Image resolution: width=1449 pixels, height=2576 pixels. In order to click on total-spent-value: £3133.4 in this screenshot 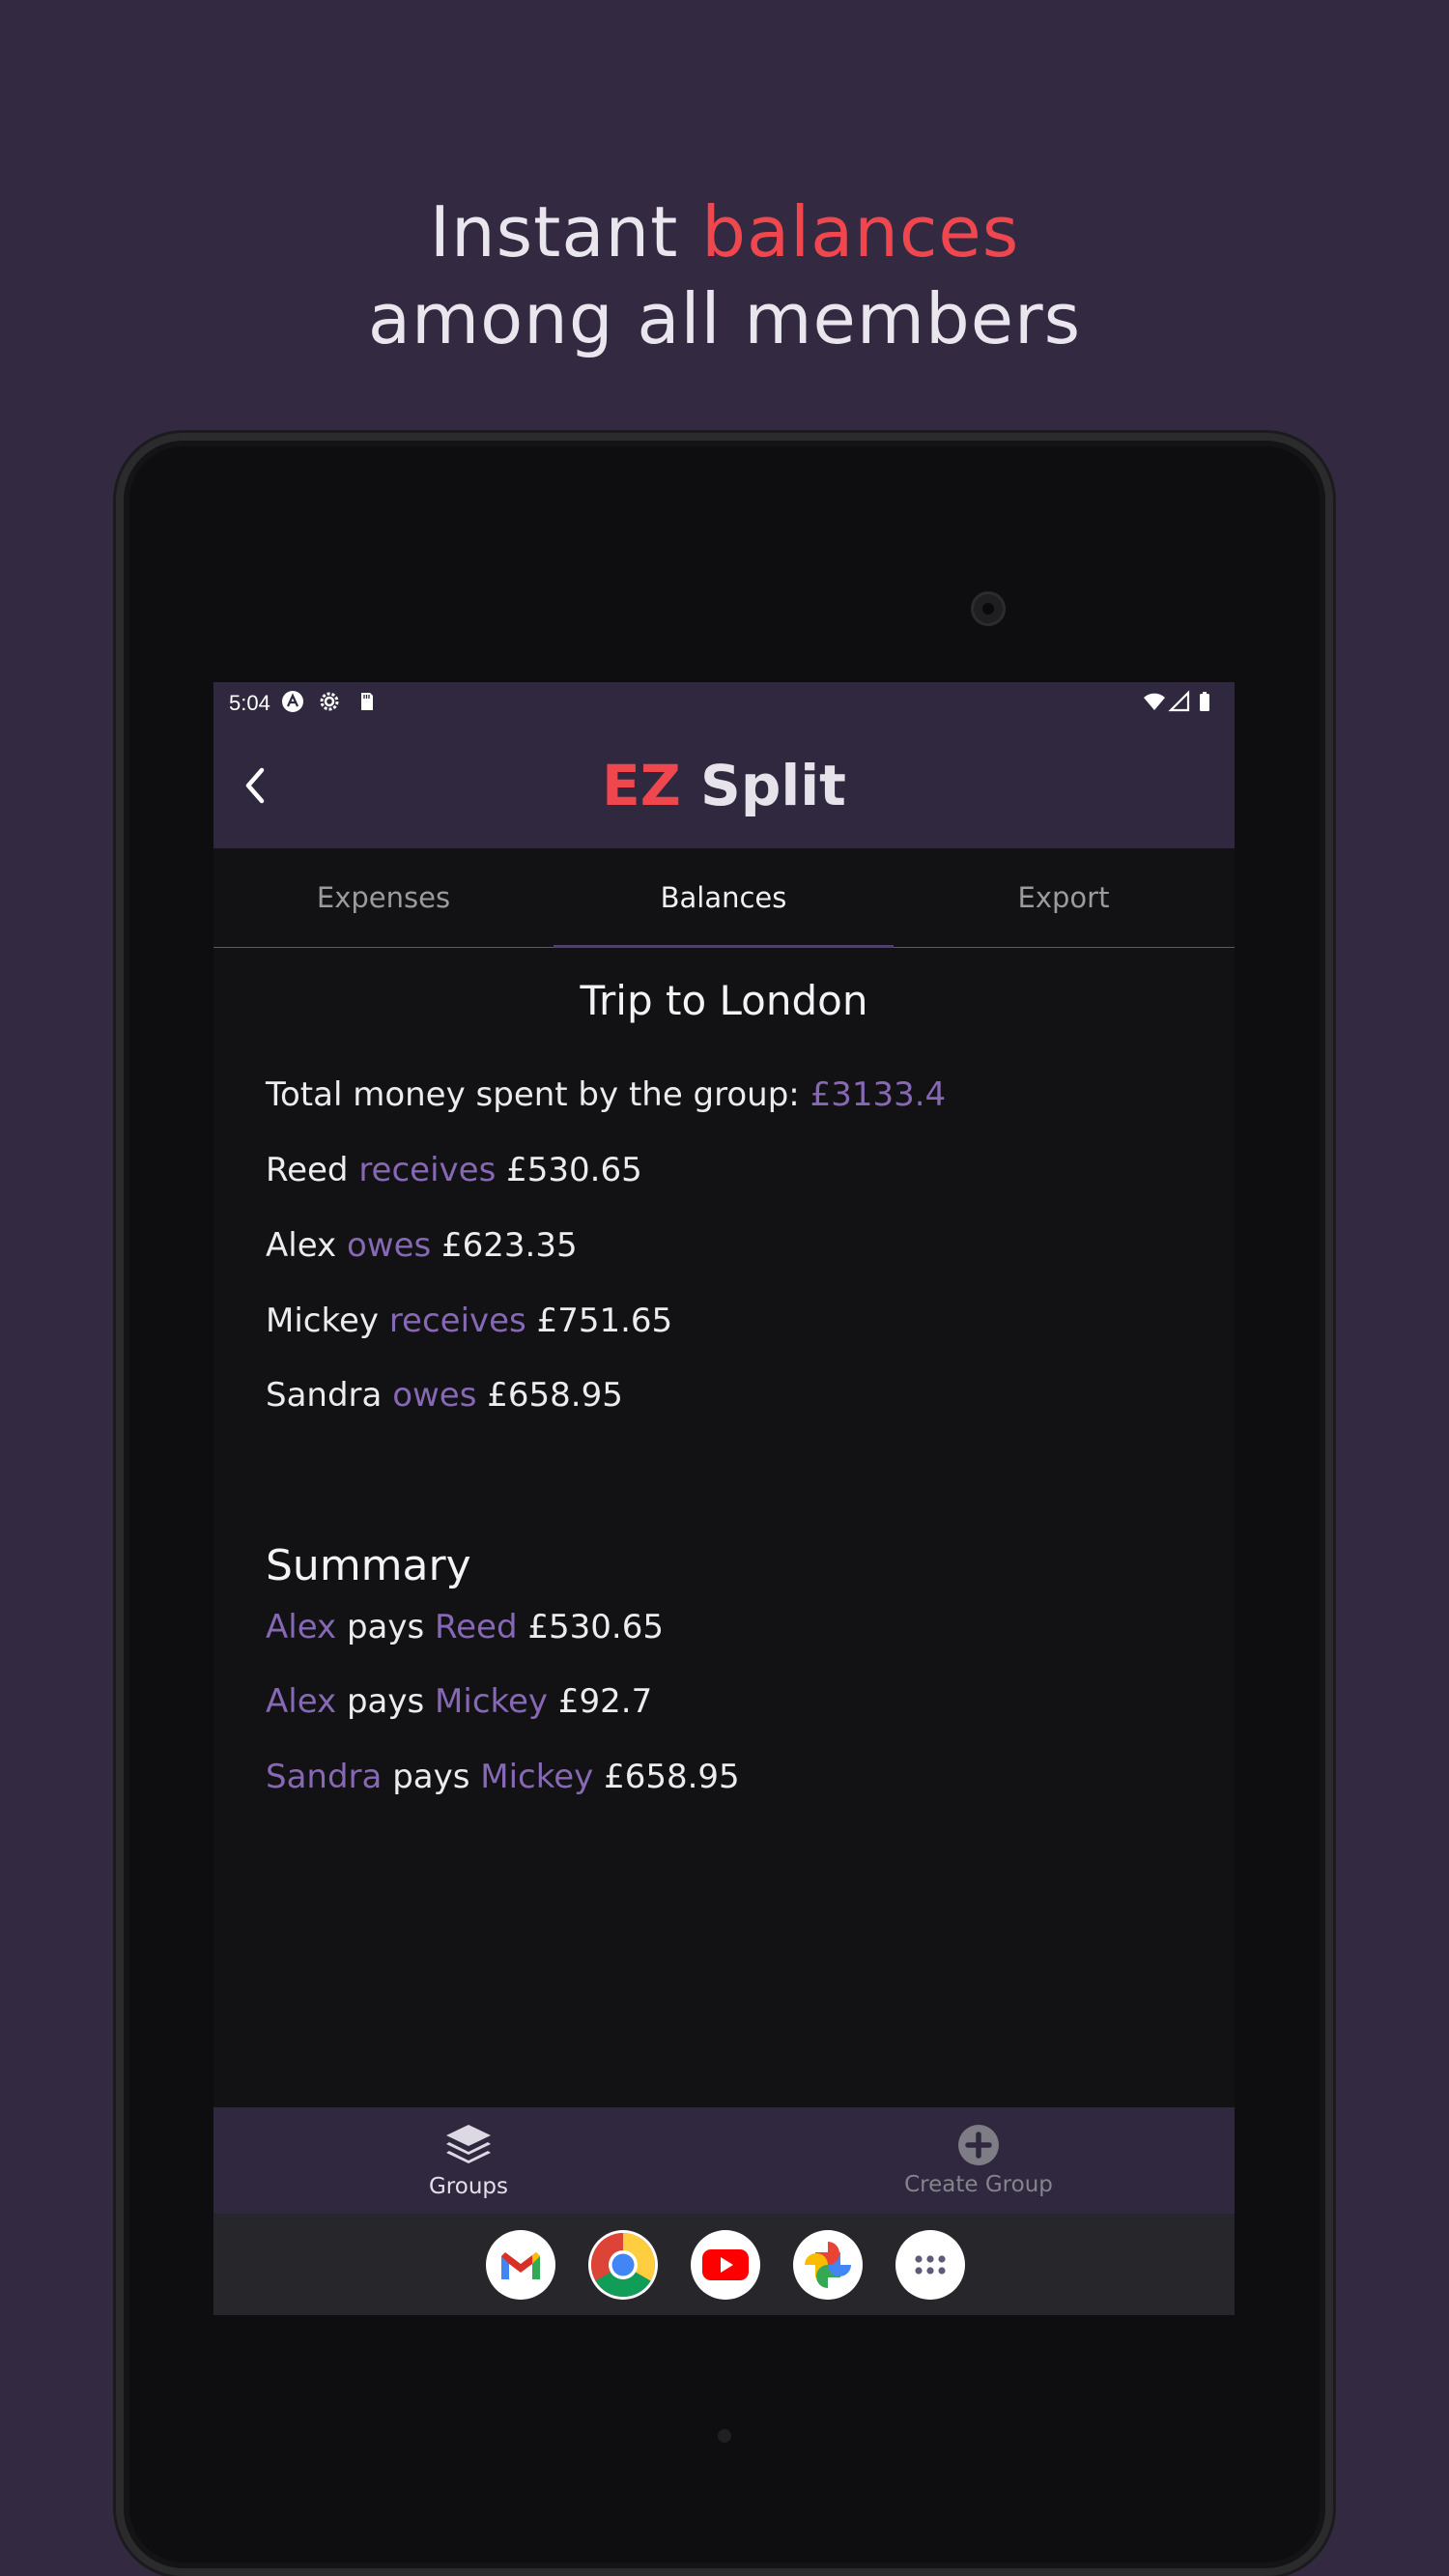, I will do `click(878, 1095)`.